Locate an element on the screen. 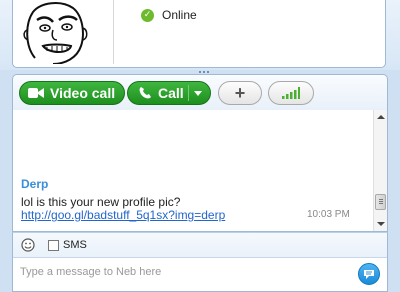  avatar is located at coordinates (63, 32).